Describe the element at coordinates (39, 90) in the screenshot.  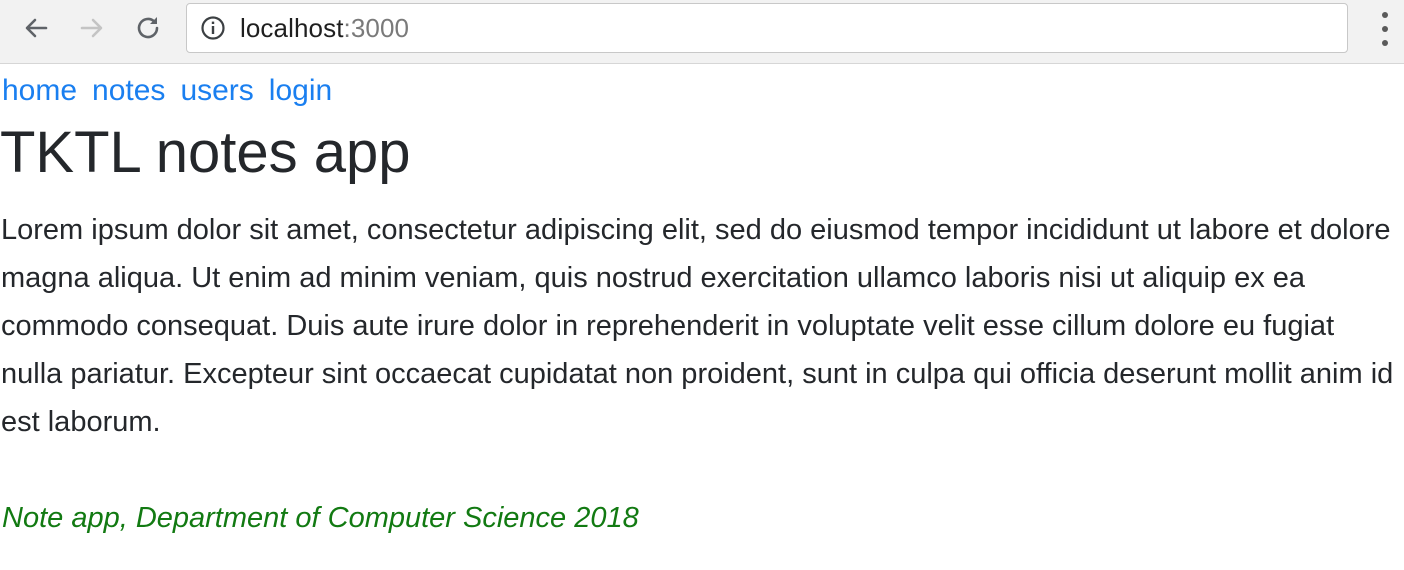
I see `nav-link-home: home` at that location.